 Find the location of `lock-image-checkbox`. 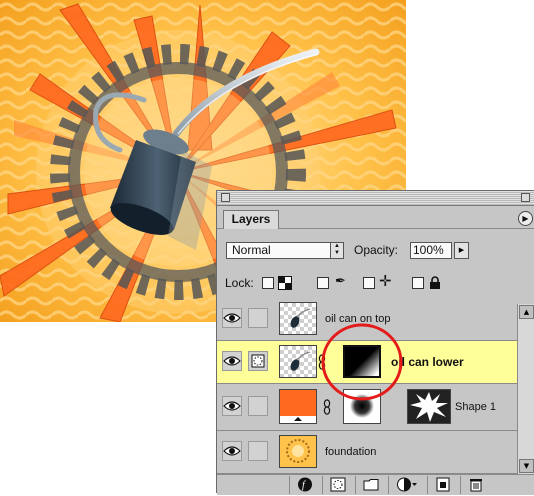

lock-image-checkbox is located at coordinates (323, 283).